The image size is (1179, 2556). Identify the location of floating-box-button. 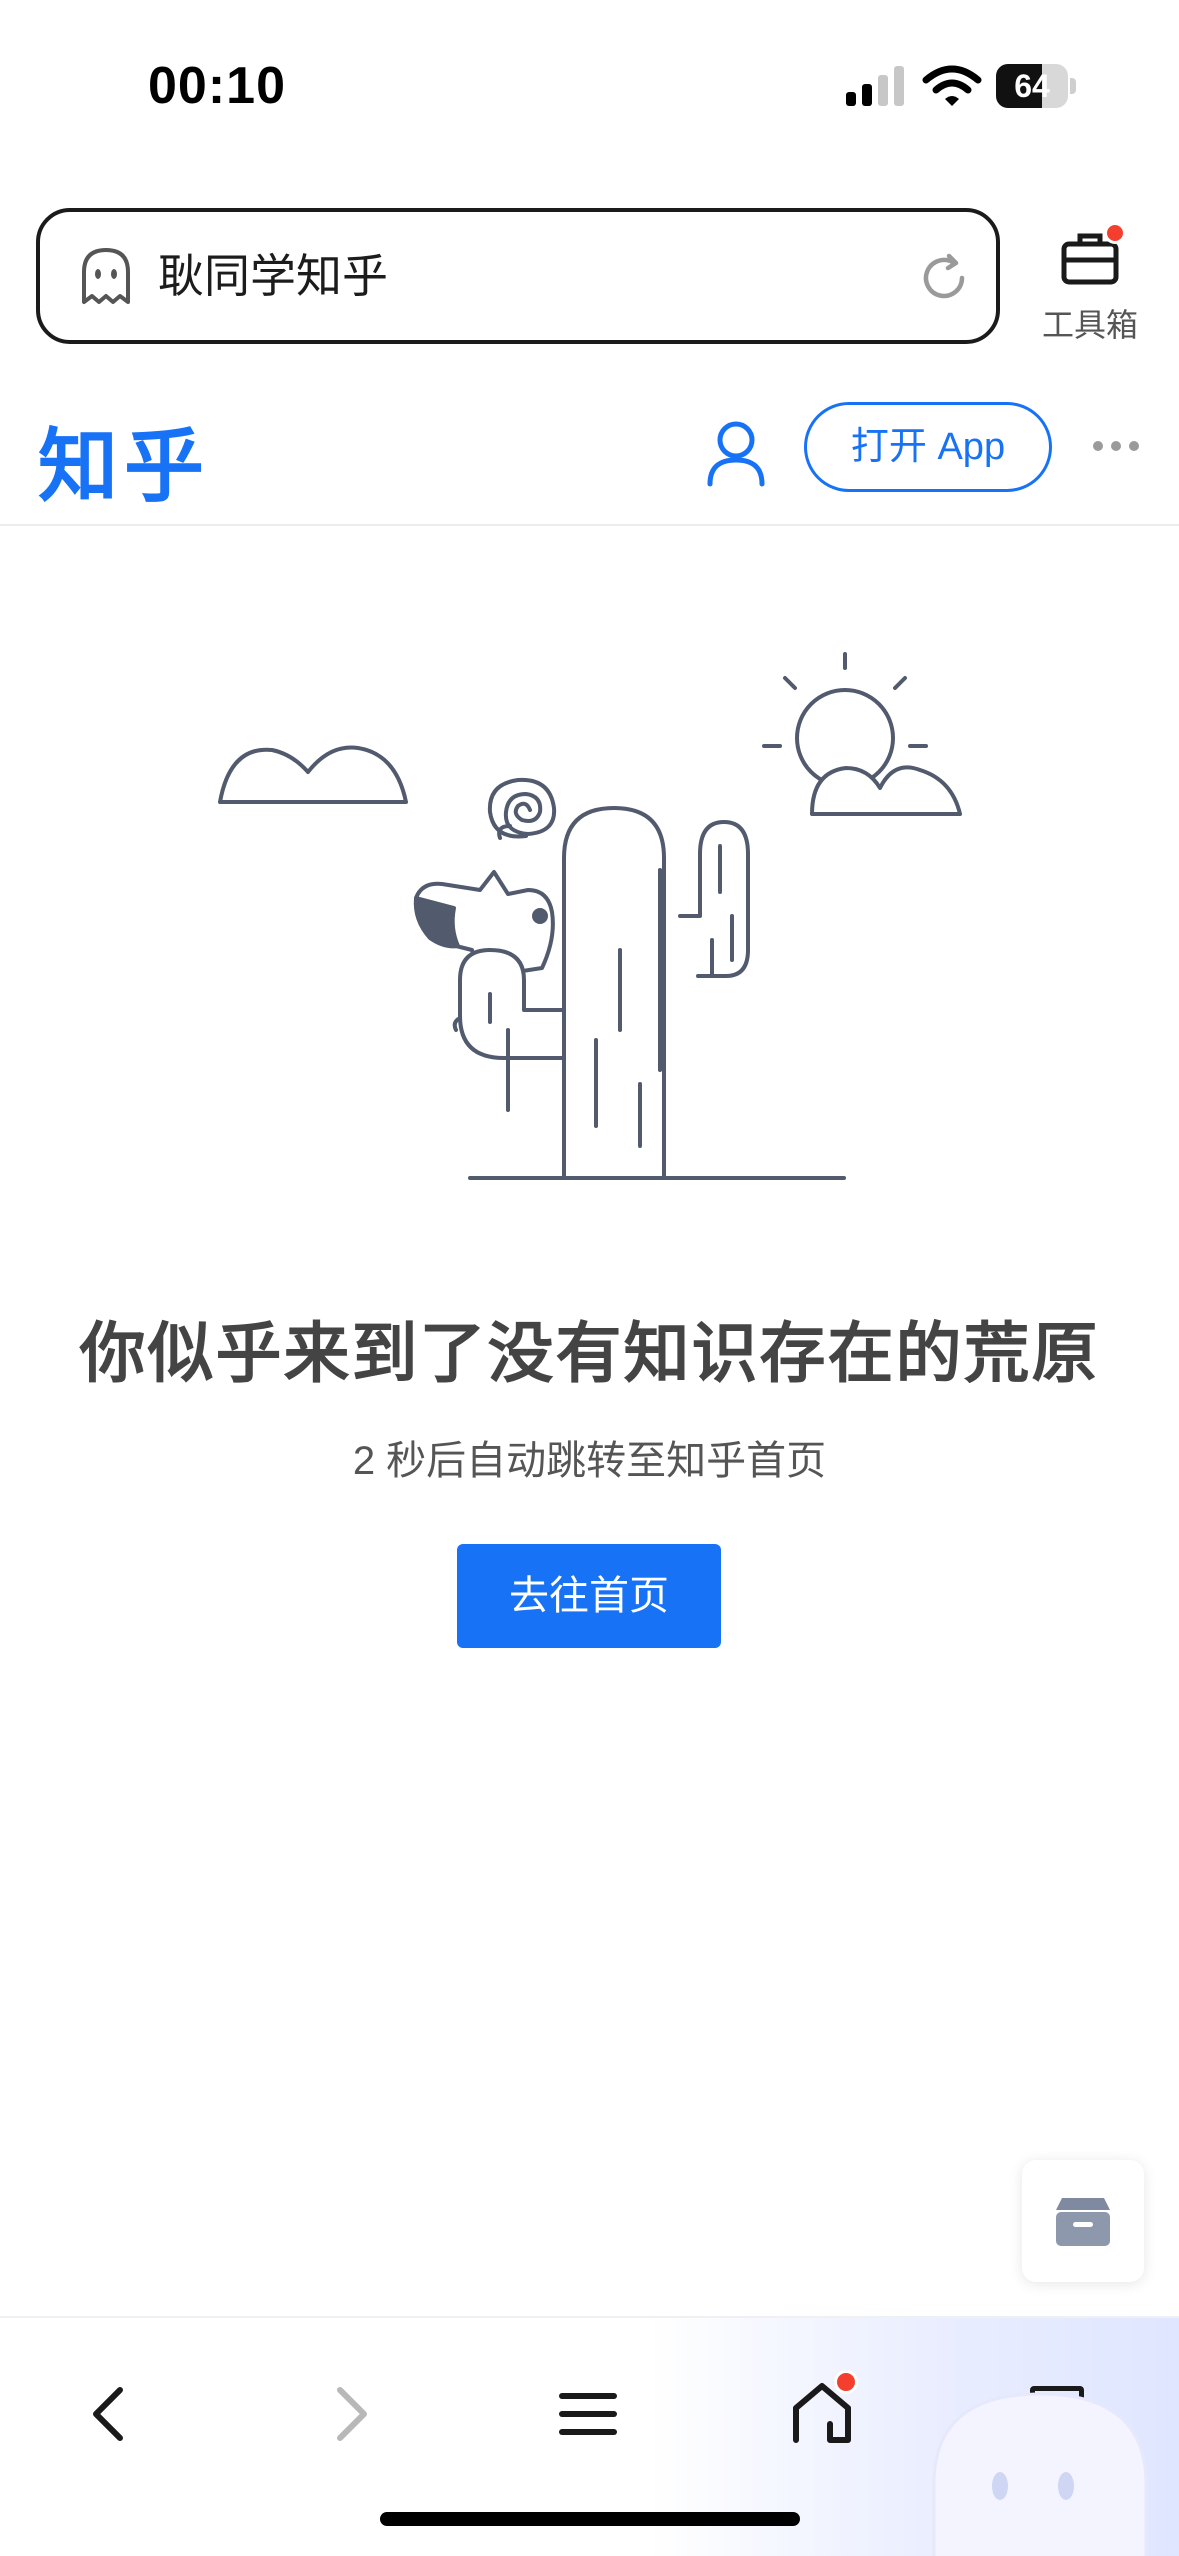
(1083, 2221).